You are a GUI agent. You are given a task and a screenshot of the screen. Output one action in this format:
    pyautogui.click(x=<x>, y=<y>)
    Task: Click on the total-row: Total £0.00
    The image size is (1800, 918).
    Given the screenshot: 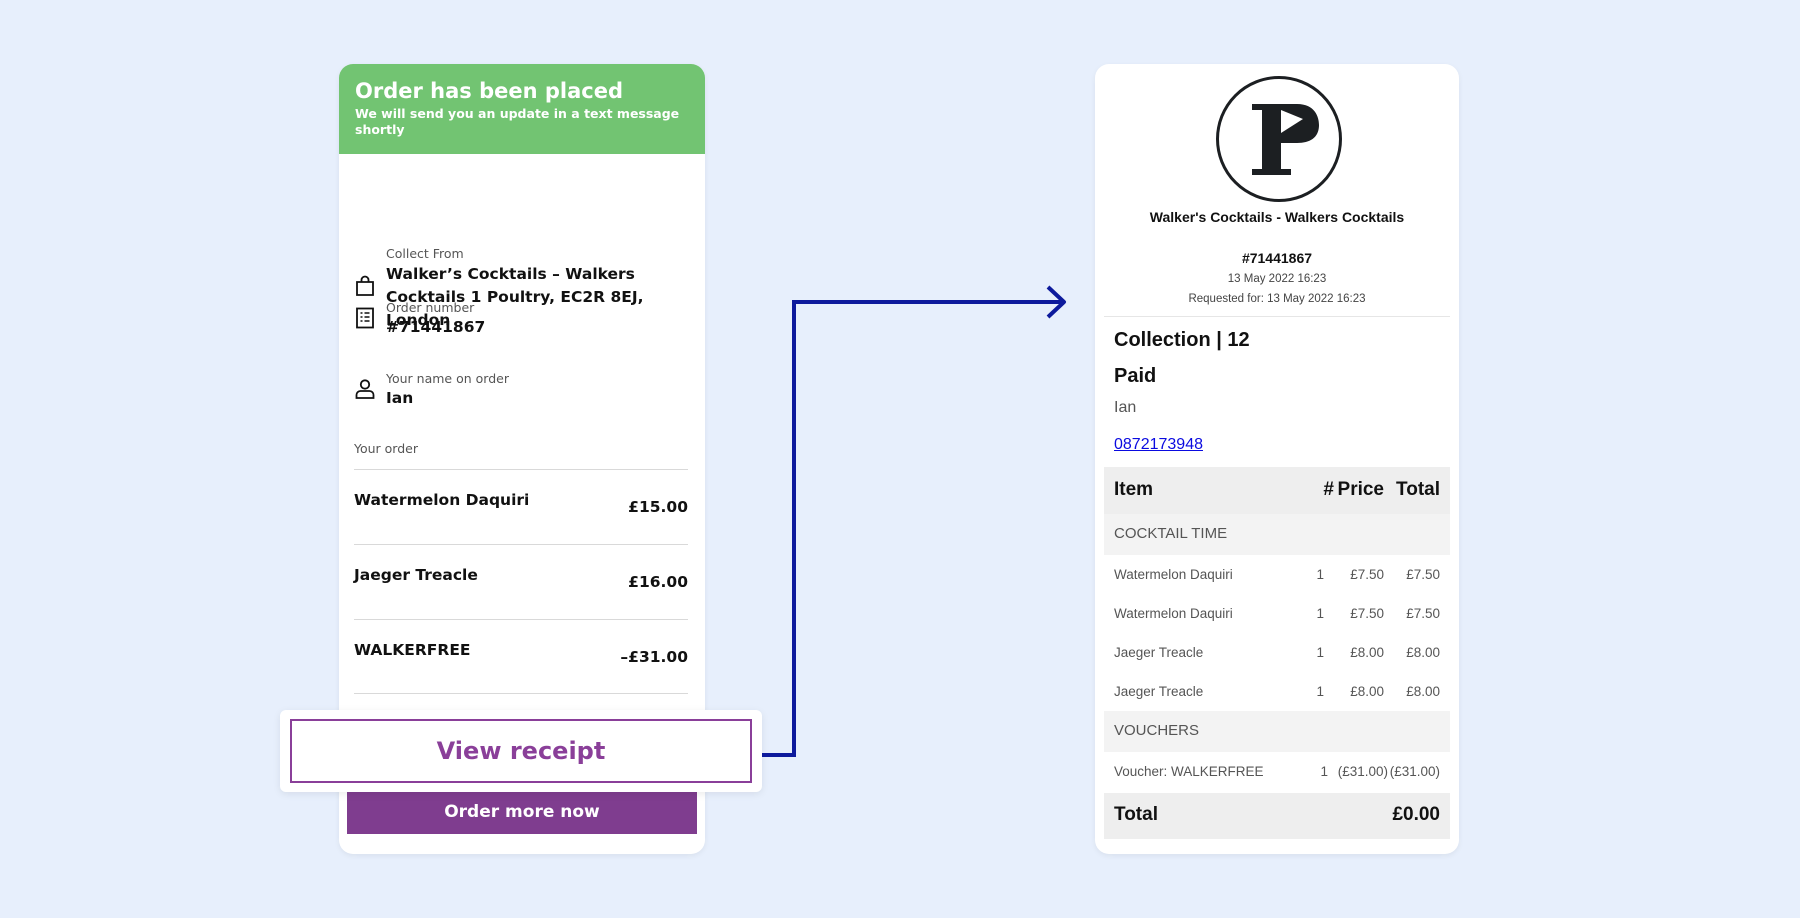 What is the action you would take?
    pyautogui.click(x=1277, y=816)
    